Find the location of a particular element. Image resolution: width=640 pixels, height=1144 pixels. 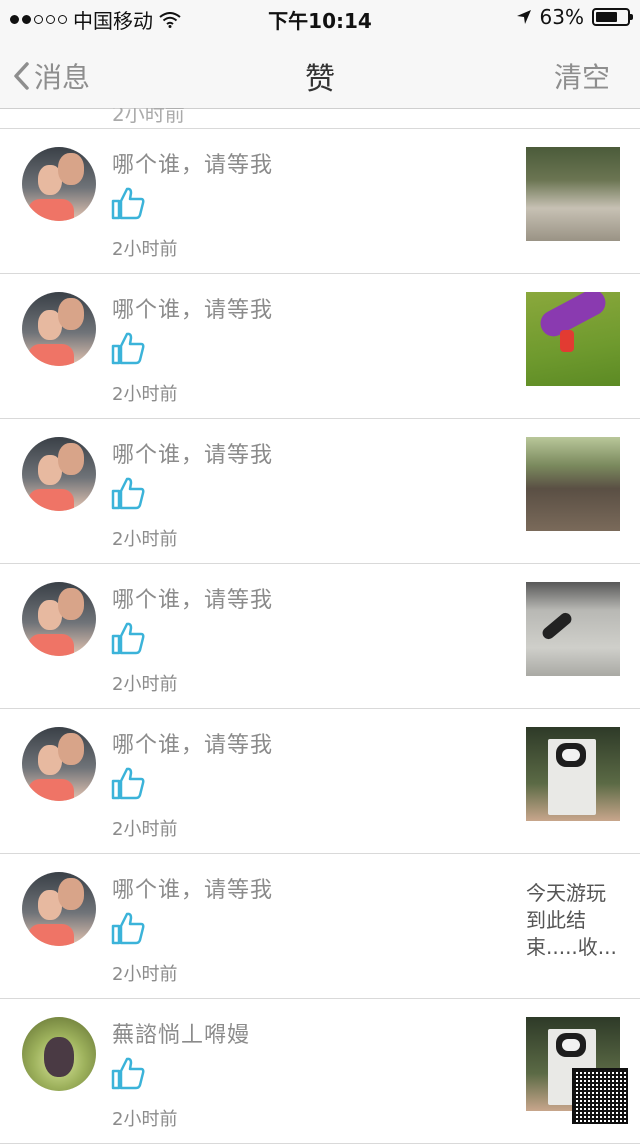

navigation-bar: 消息 赞 清空 is located at coordinates (320, 72).